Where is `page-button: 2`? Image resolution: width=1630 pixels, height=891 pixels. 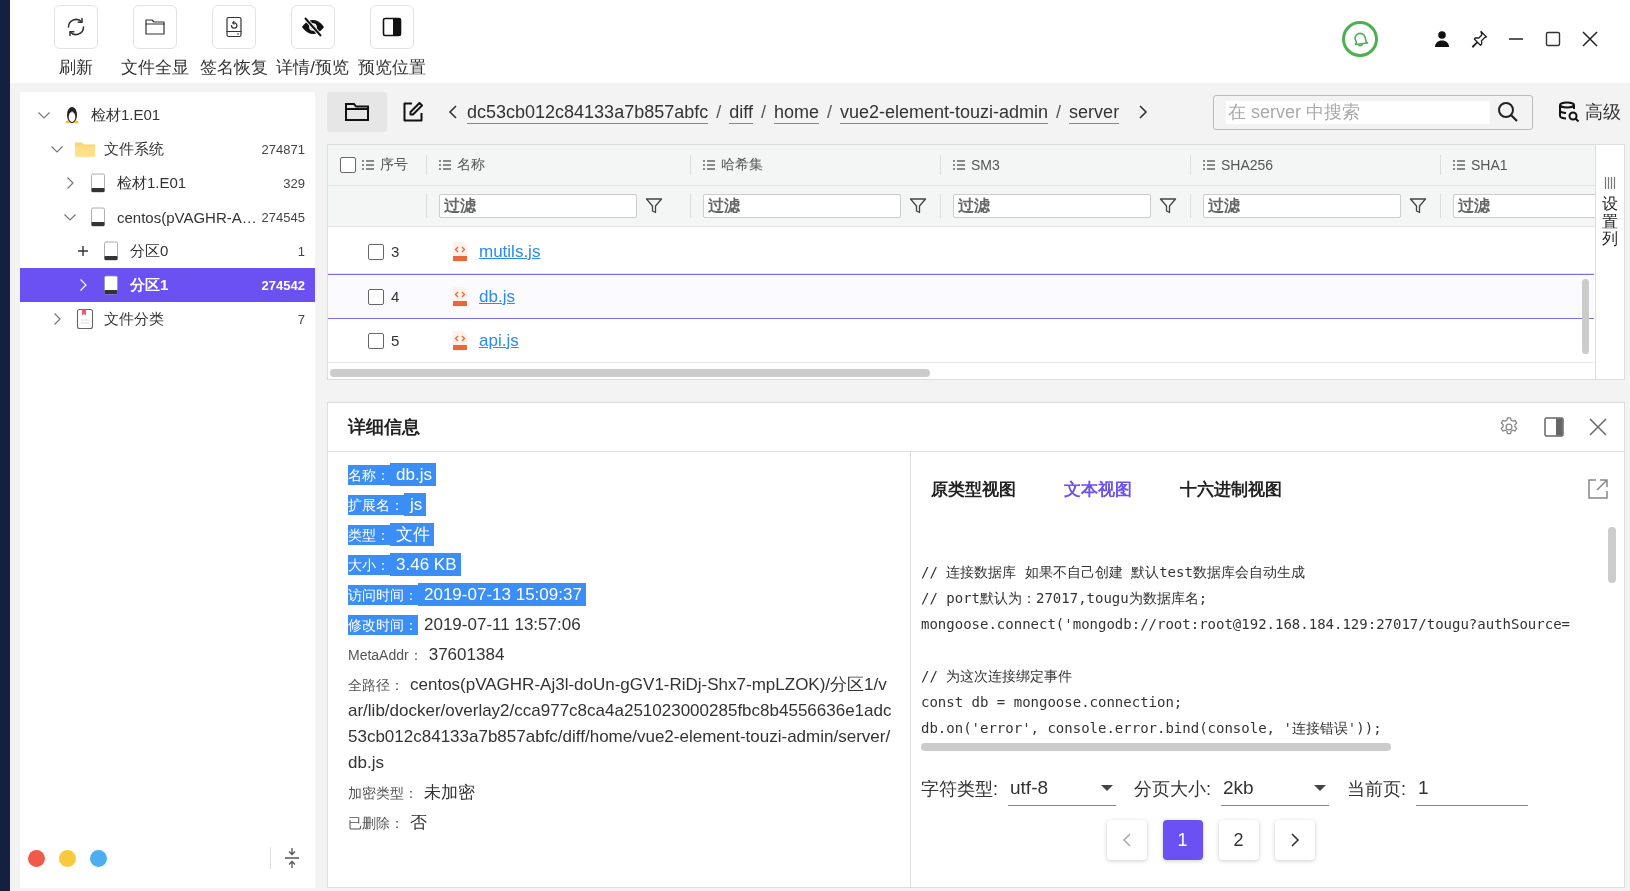
page-button: 2 is located at coordinates (1238, 840).